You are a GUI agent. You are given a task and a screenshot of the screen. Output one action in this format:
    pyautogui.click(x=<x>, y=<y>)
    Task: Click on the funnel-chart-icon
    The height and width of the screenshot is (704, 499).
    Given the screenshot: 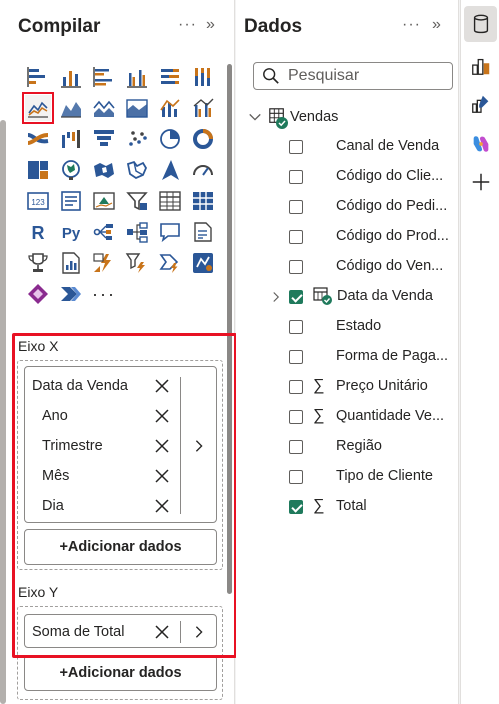 What is the action you would take?
    pyautogui.click(x=104, y=139)
    